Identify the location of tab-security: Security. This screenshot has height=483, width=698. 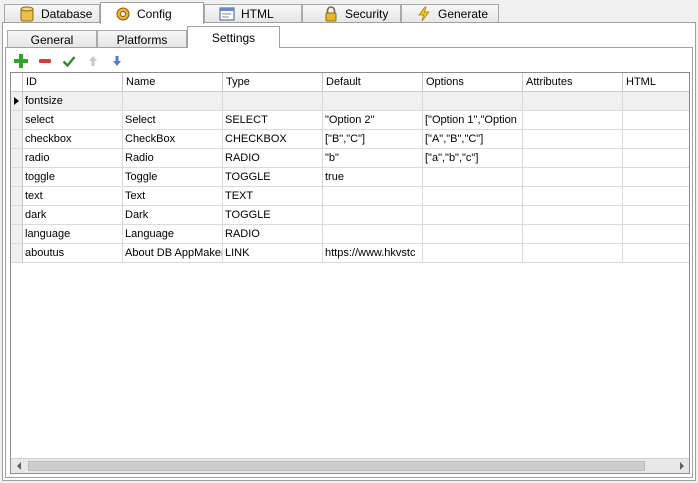
(351, 13).